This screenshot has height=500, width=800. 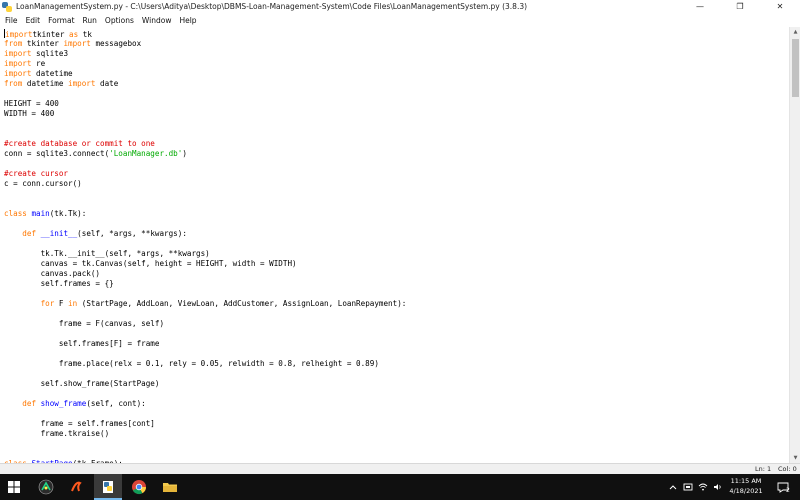 I want to click on taskbar-app-folder, so click(x=170, y=487).